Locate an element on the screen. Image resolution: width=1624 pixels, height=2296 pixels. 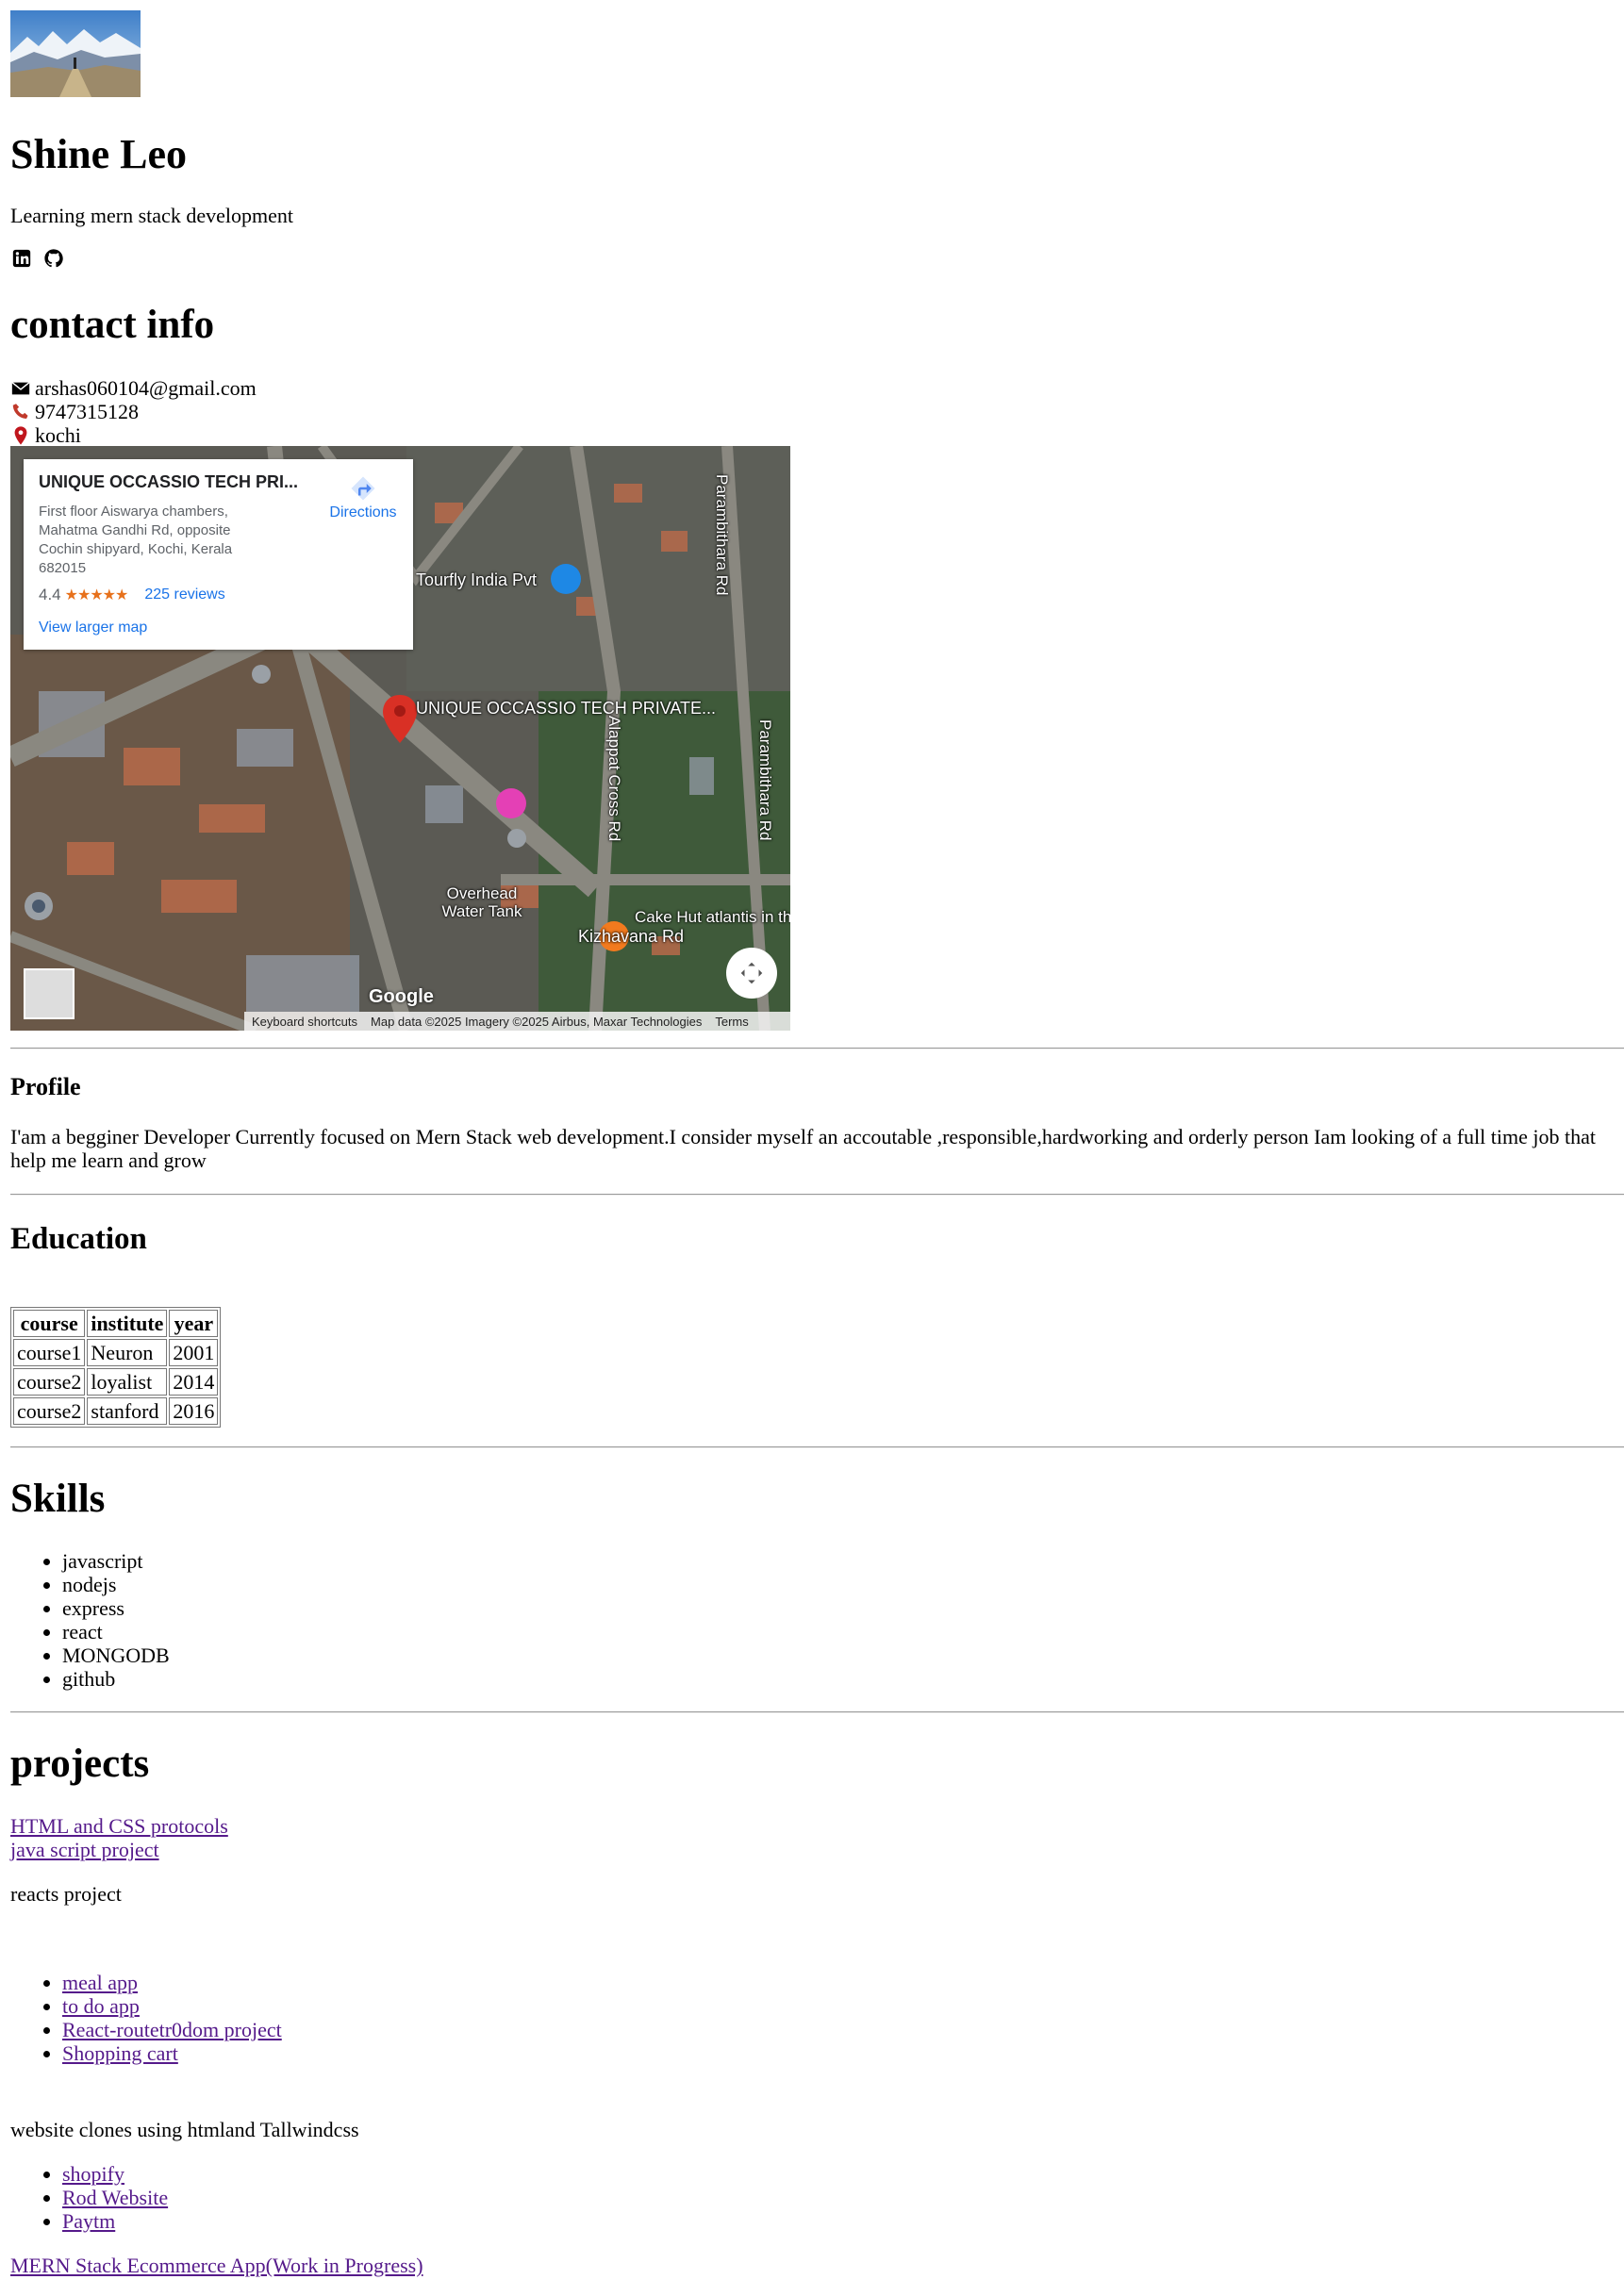
contact-phone: 9747315128 is located at coordinates (133, 411).